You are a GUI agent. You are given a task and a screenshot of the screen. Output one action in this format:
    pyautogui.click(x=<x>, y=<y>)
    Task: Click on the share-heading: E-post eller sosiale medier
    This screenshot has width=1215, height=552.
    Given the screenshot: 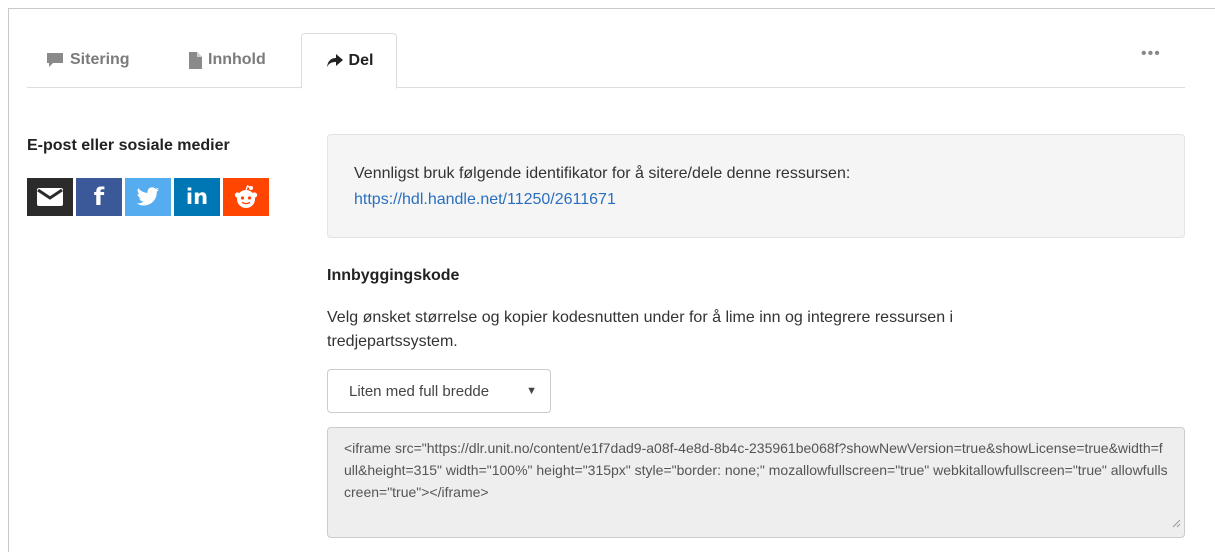 What is the action you would take?
    pyautogui.click(x=128, y=145)
    